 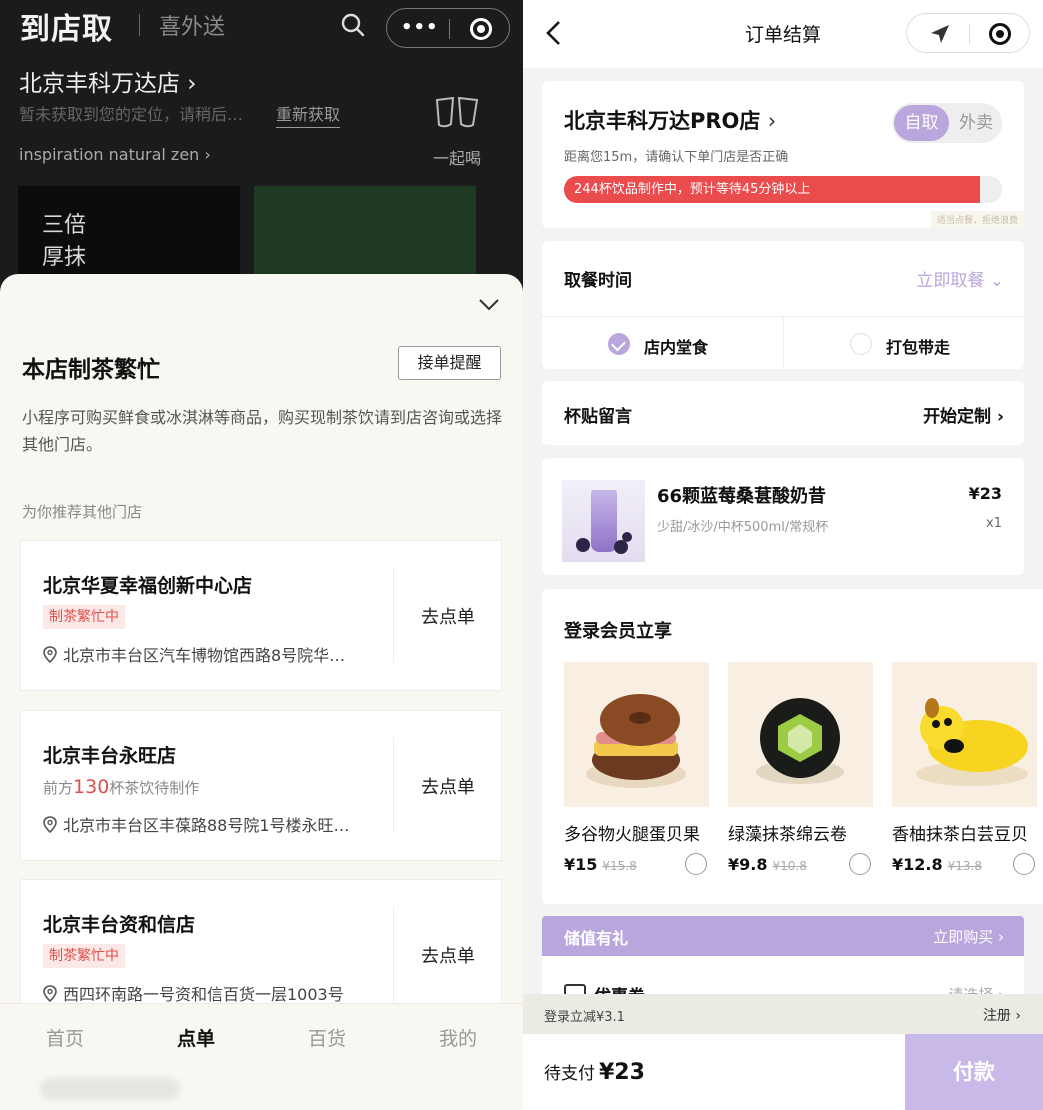 I want to click on register-link: 注册 ›, so click(x=1002, y=1015).